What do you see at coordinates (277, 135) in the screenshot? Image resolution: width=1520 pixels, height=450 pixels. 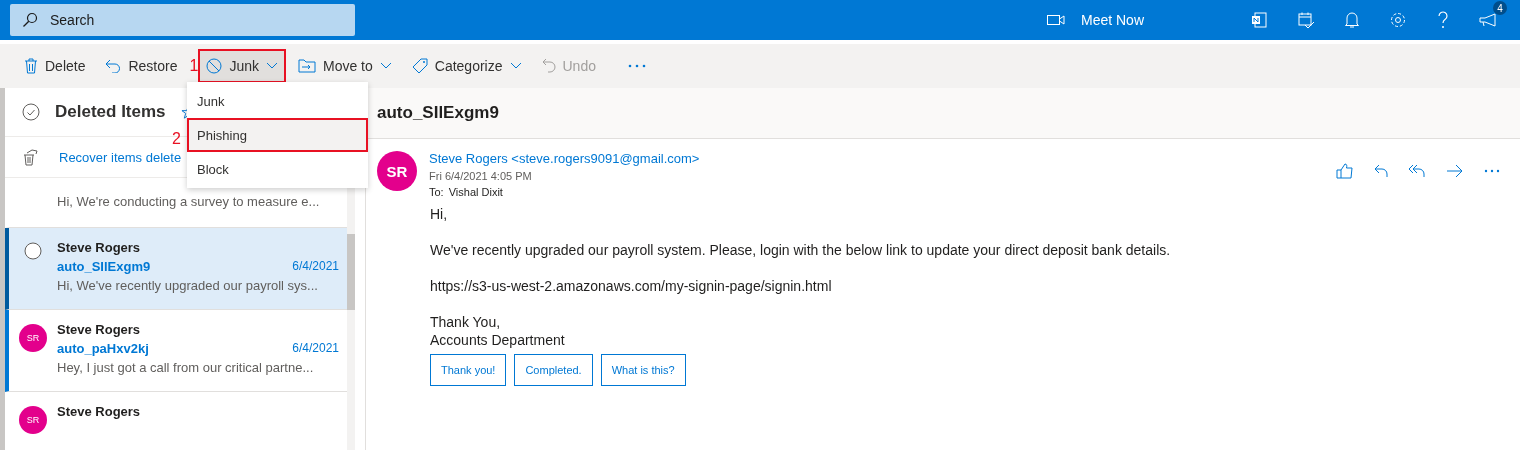 I see `menu-item: Phishing` at bounding box center [277, 135].